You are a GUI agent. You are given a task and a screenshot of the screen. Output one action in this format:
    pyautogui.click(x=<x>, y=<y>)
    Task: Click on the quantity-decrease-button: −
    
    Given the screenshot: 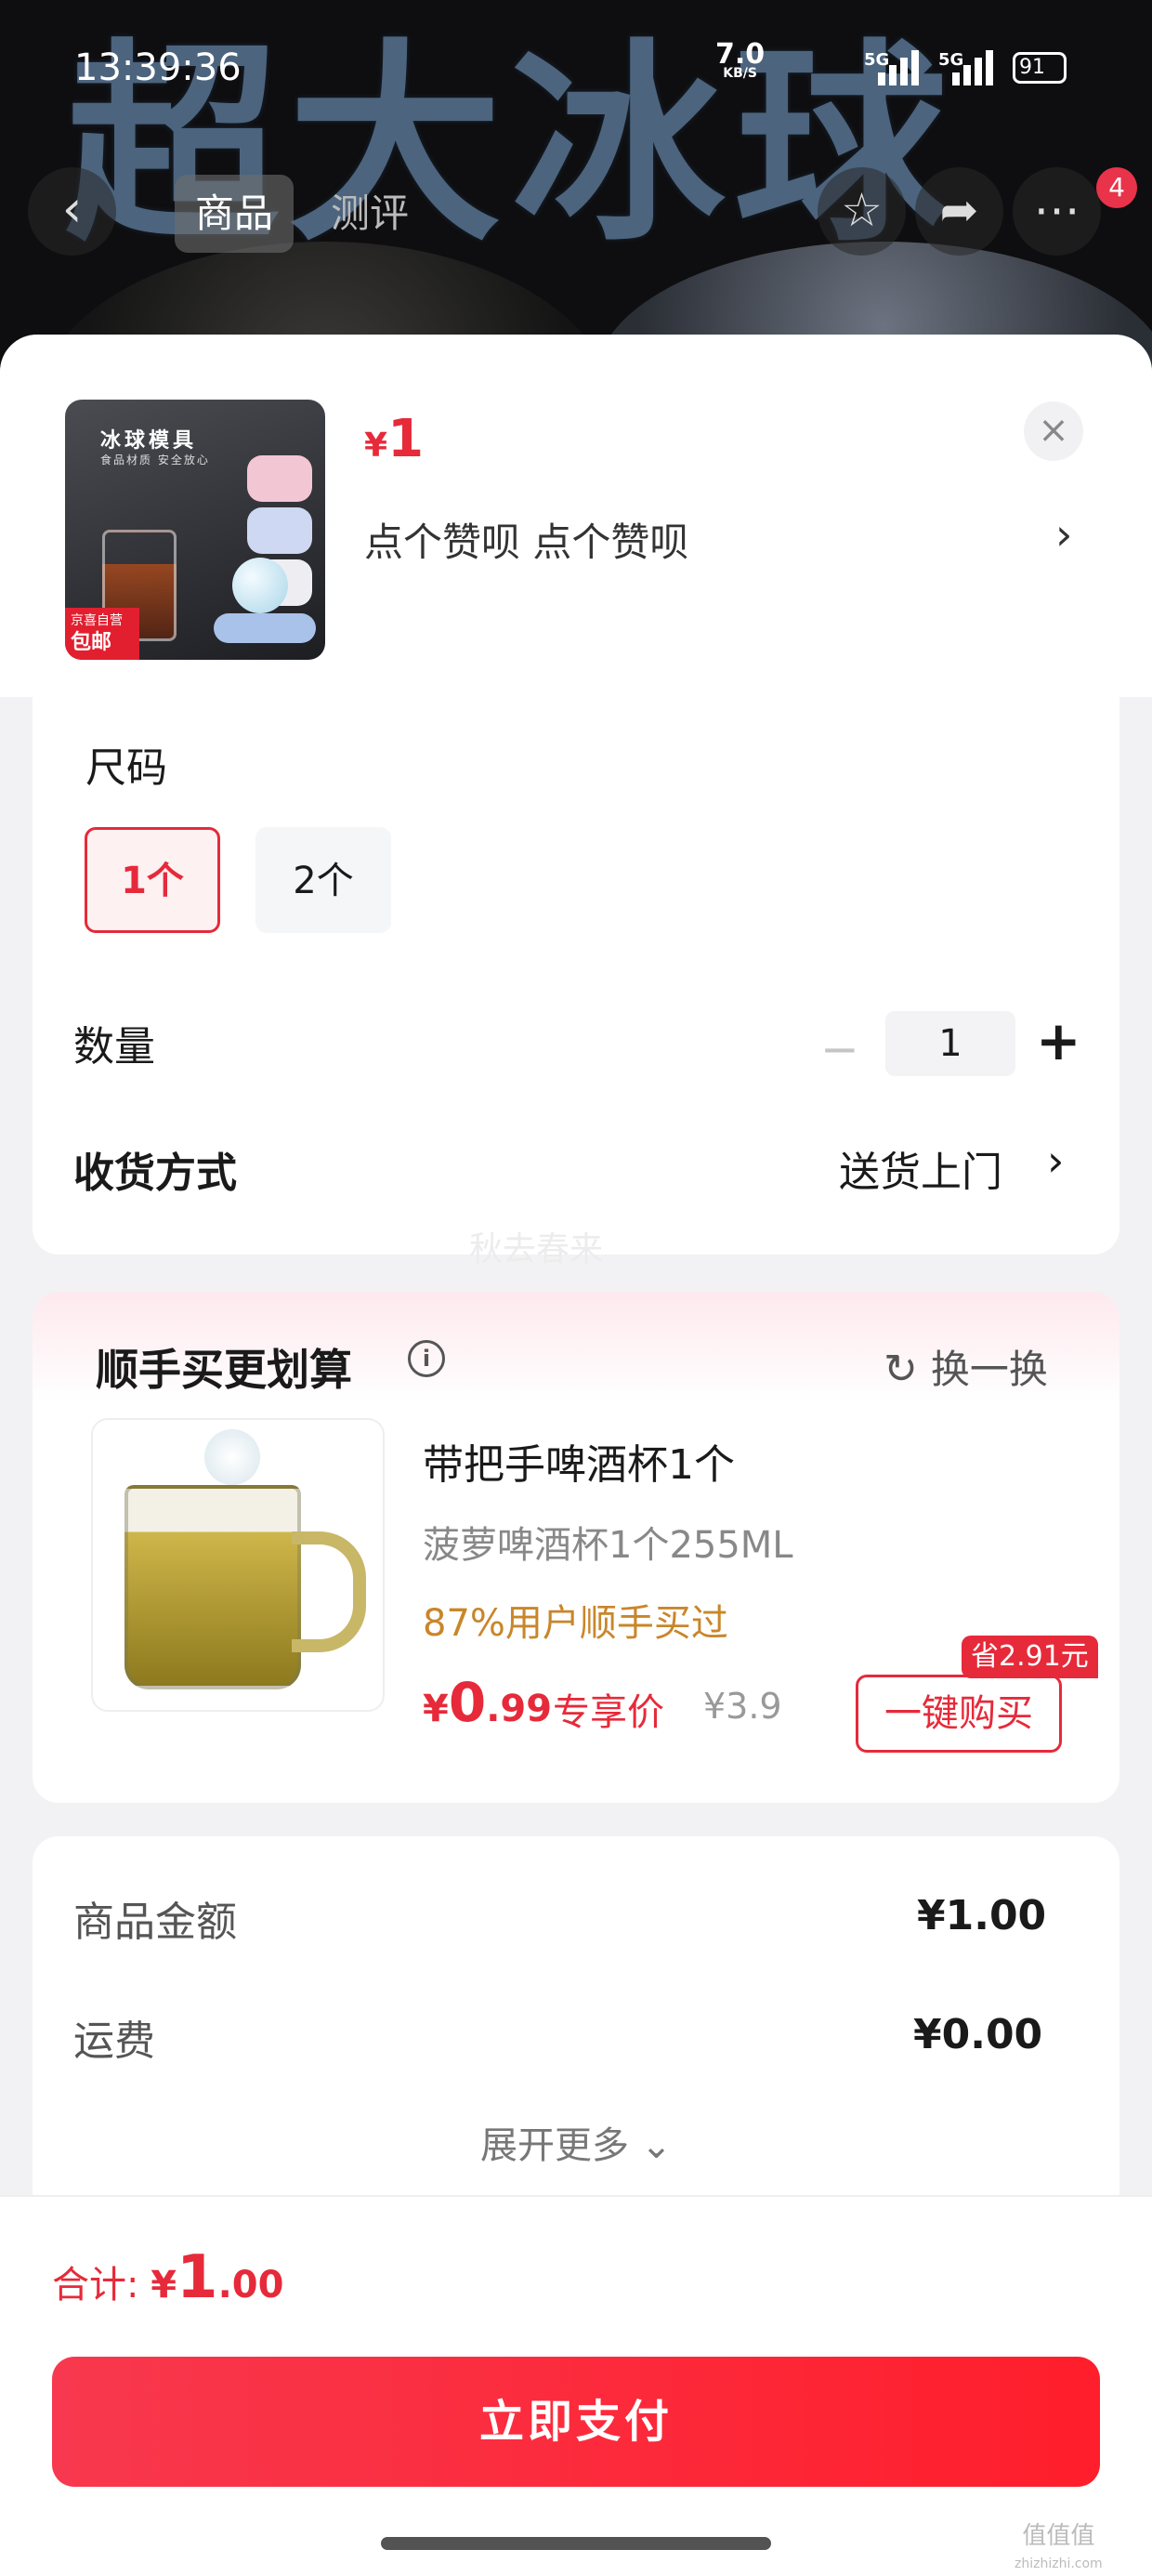 What is the action you would take?
    pyautogui.click(x=839, y=1049)
    